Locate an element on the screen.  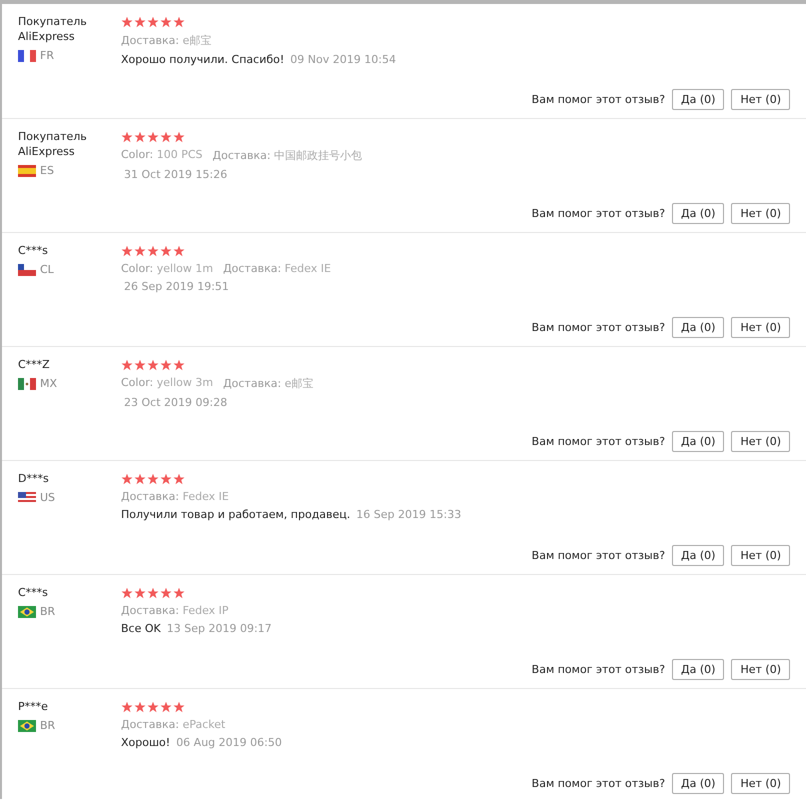
country-code: ES is located at coordinates (47, 170).